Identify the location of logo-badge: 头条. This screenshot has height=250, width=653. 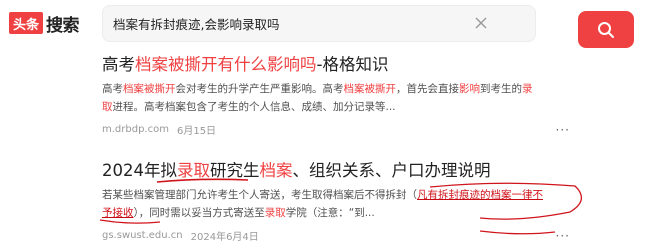
(26, 23).